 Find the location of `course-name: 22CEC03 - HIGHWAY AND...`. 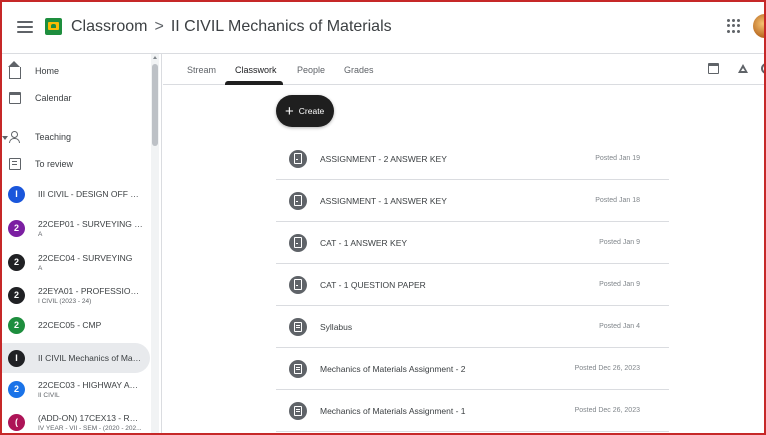

course-name: 22CEC03 - HIGHWAY AND... is located at coordinates (90, 384).